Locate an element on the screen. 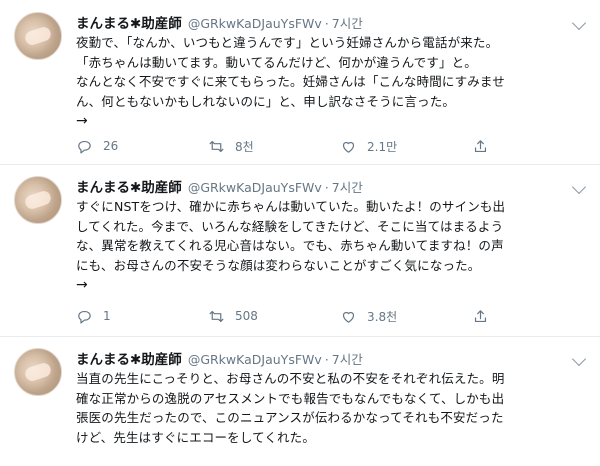  like-button: 2.1만 is located at coordinates (406, 146).